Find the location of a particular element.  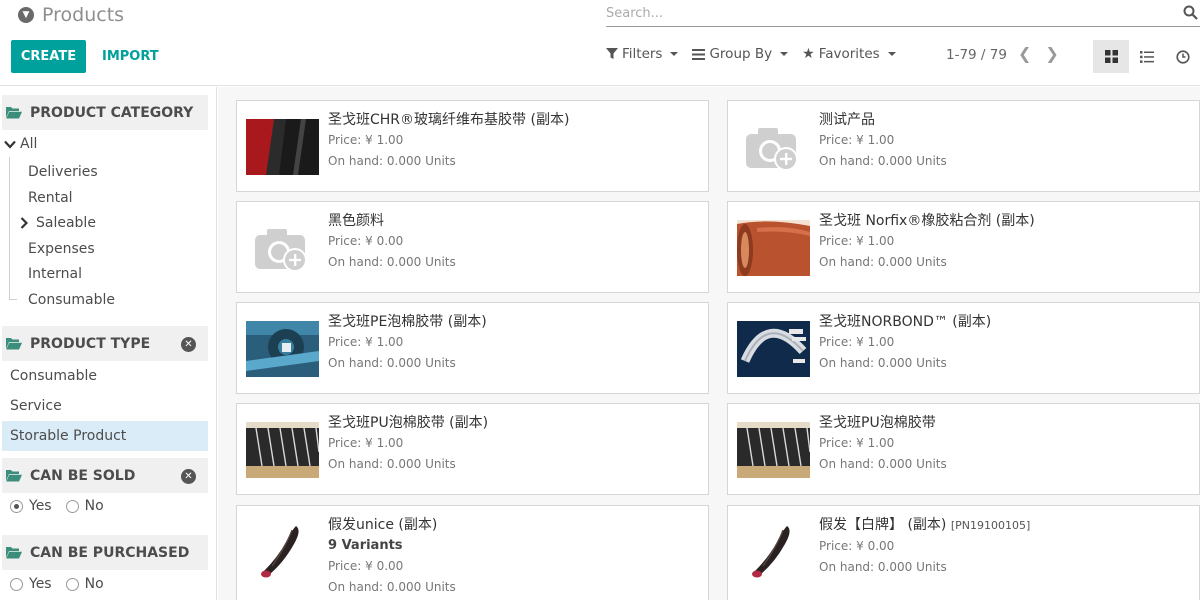

view-switcher is located at coordinates (1146, 56).